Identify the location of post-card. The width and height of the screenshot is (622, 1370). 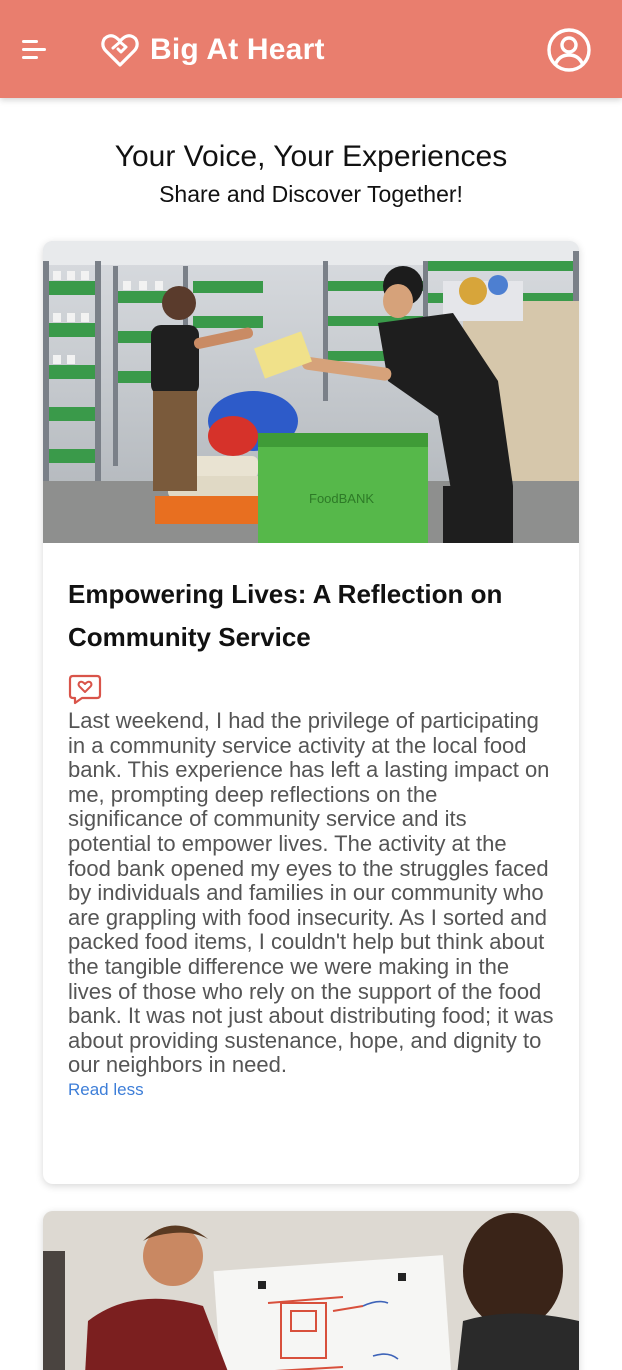
(311, 1290).